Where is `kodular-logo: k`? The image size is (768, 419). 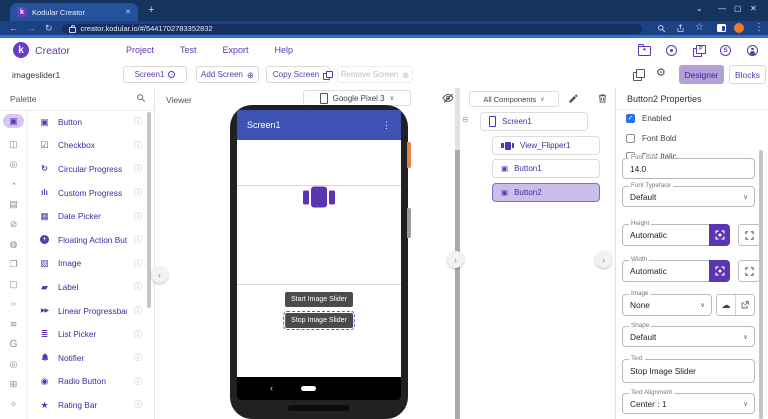
kodular-logo: k is located at coordinates (21, 50).